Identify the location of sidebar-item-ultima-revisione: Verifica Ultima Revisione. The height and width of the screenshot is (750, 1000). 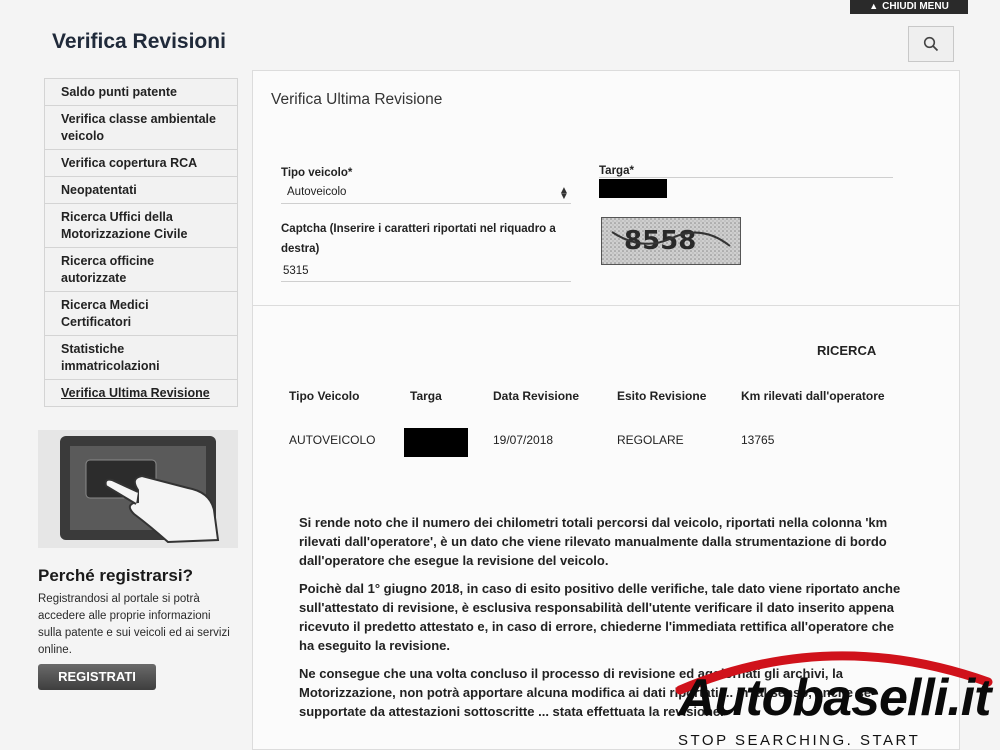
(141, 393).